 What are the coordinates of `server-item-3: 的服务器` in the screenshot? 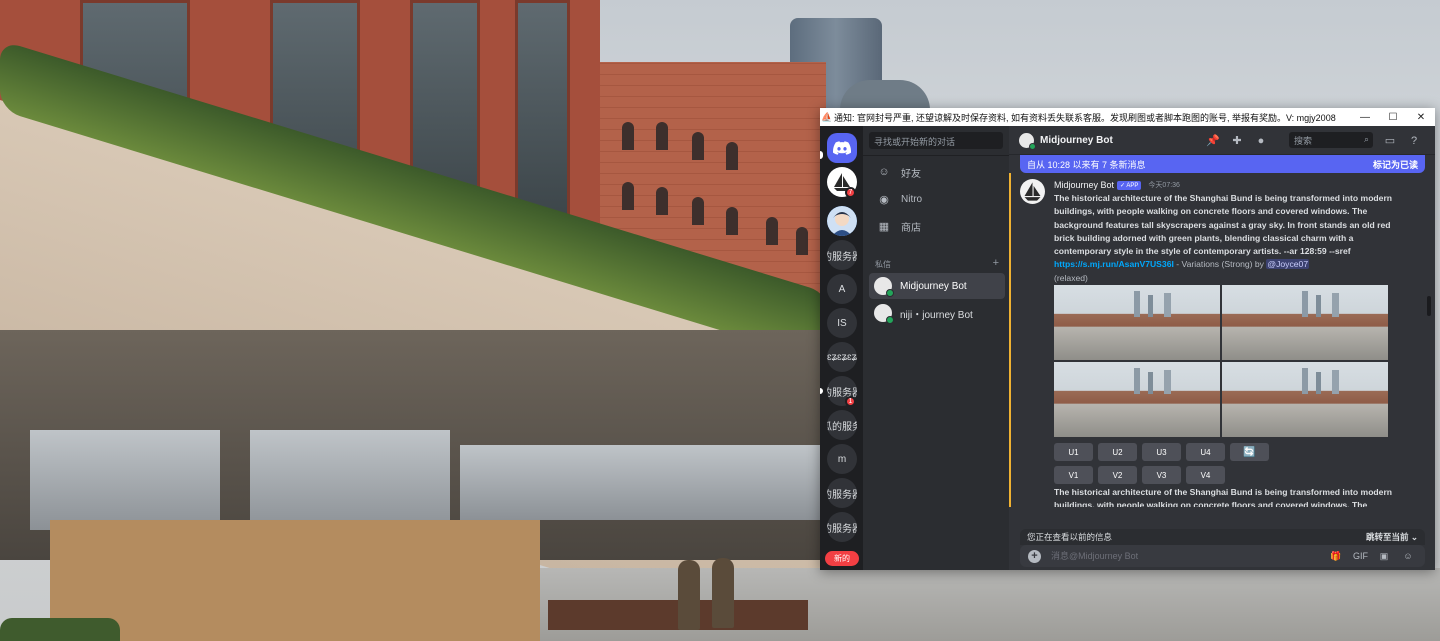 It's located at (842, 255).